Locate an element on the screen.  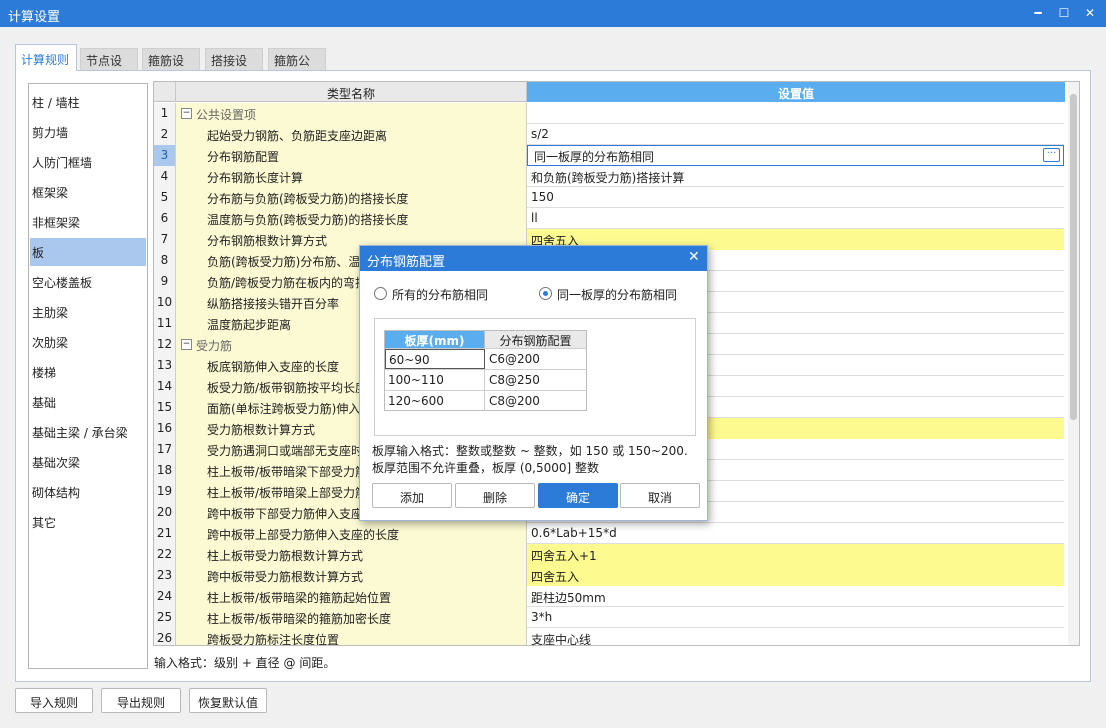
setting-value-cell: 150 is located at coordinates (795, 197).